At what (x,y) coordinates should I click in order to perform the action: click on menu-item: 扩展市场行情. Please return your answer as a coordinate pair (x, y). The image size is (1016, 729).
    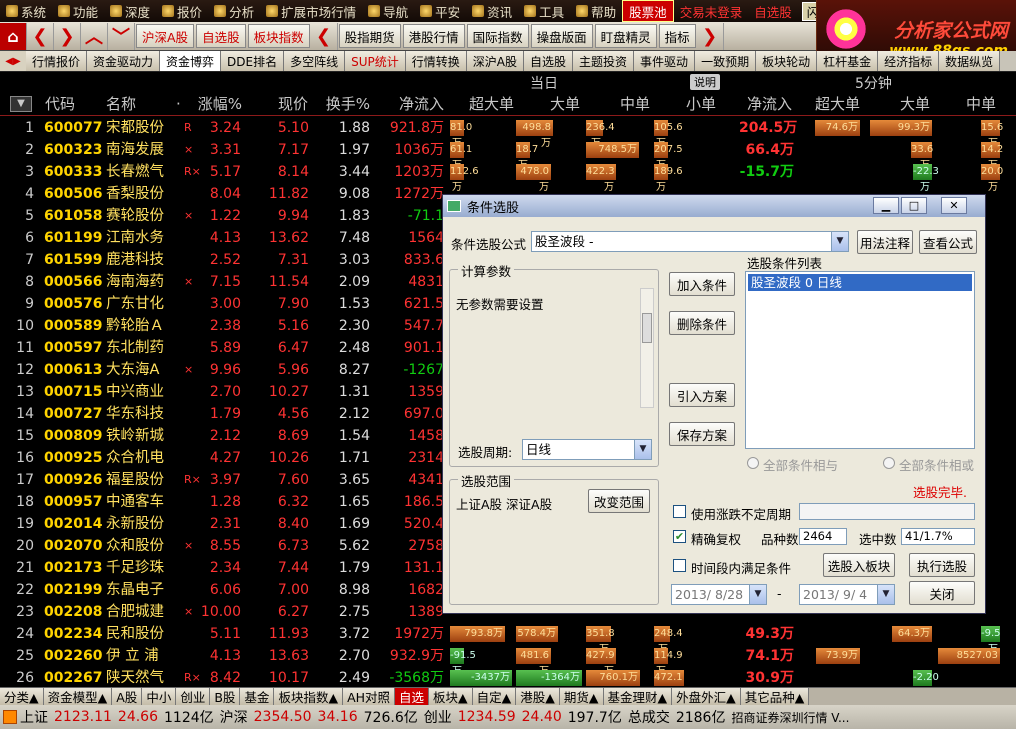
    Looking at the image, I should click on (311, 11).